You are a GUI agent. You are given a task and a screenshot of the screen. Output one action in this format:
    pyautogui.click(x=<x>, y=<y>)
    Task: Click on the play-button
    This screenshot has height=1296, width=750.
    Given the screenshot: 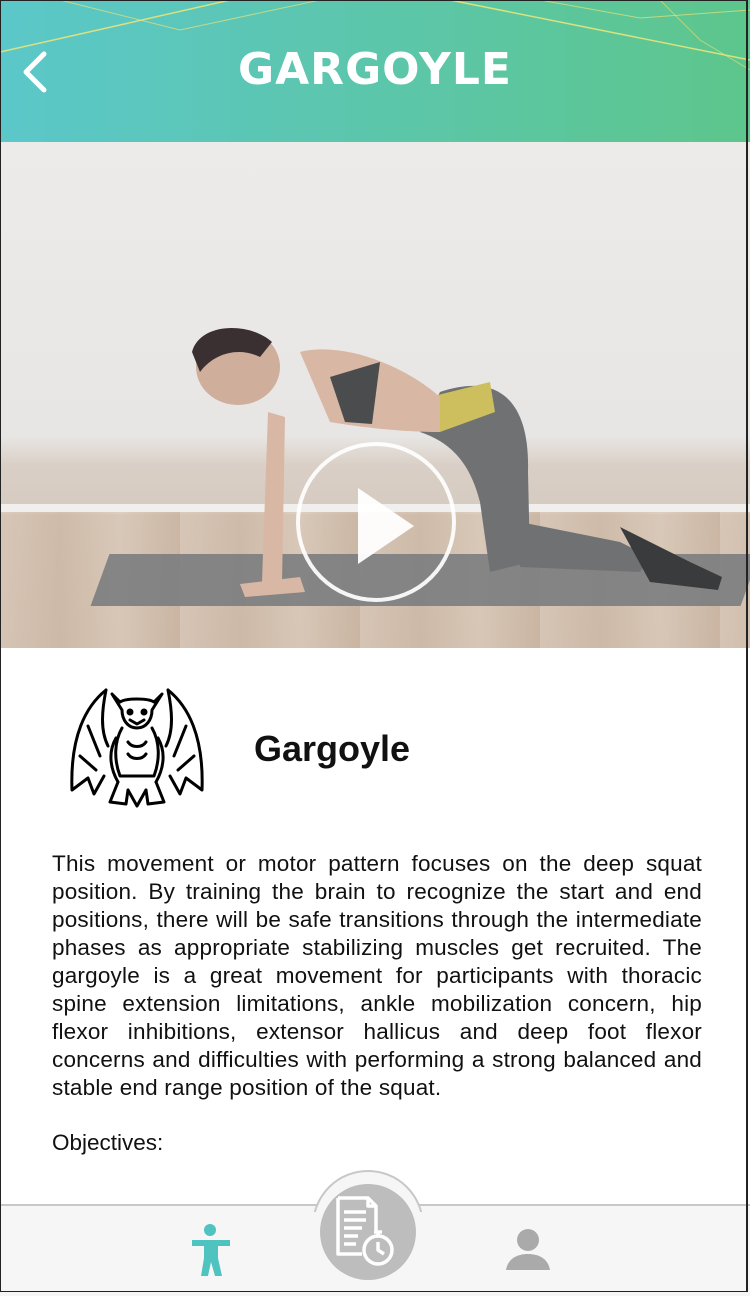 What is the action you would take?
    pyautogui.click(x=376, y=522)
    